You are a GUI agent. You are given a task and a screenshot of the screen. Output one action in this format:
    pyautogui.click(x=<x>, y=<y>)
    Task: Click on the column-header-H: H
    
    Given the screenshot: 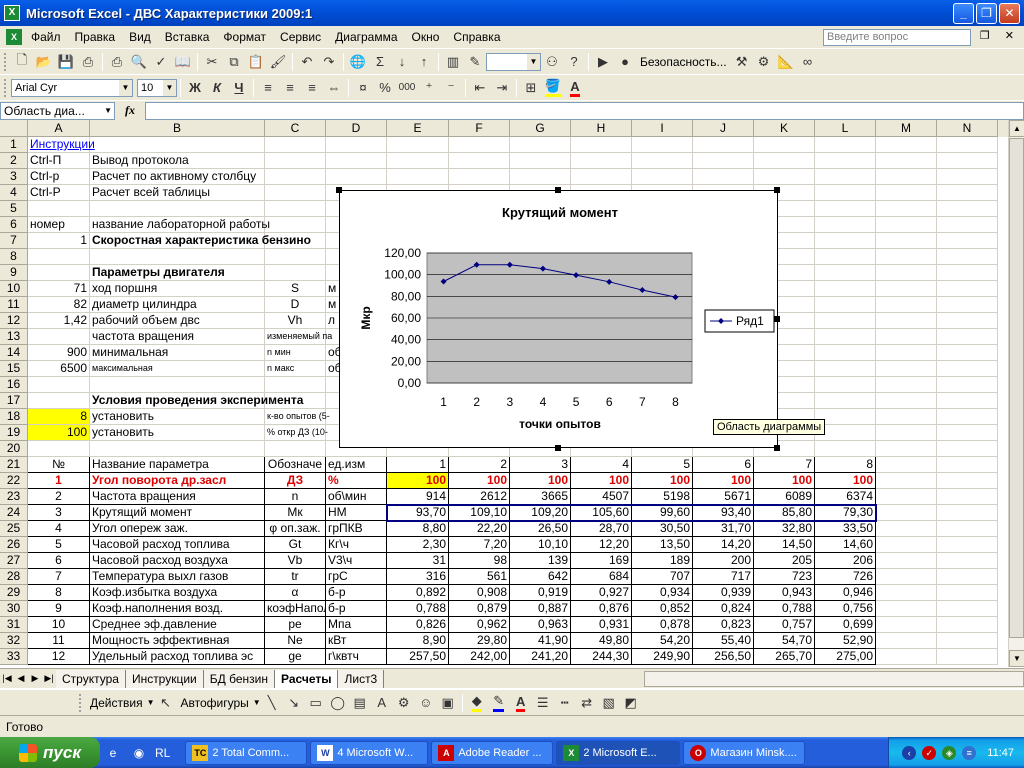 What is the action you would take?
    pyautogui.click(x=601, y=128)
    